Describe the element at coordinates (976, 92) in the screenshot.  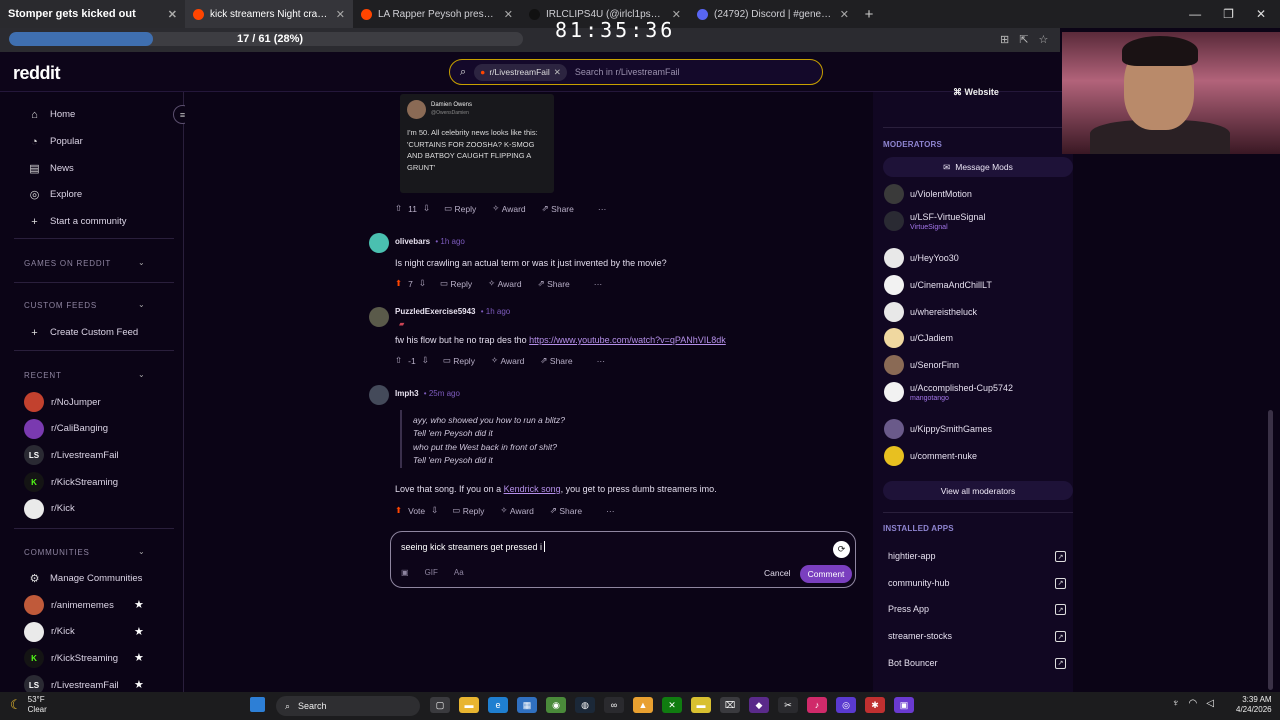
I see `website-link: ⌘ Website` at that location.